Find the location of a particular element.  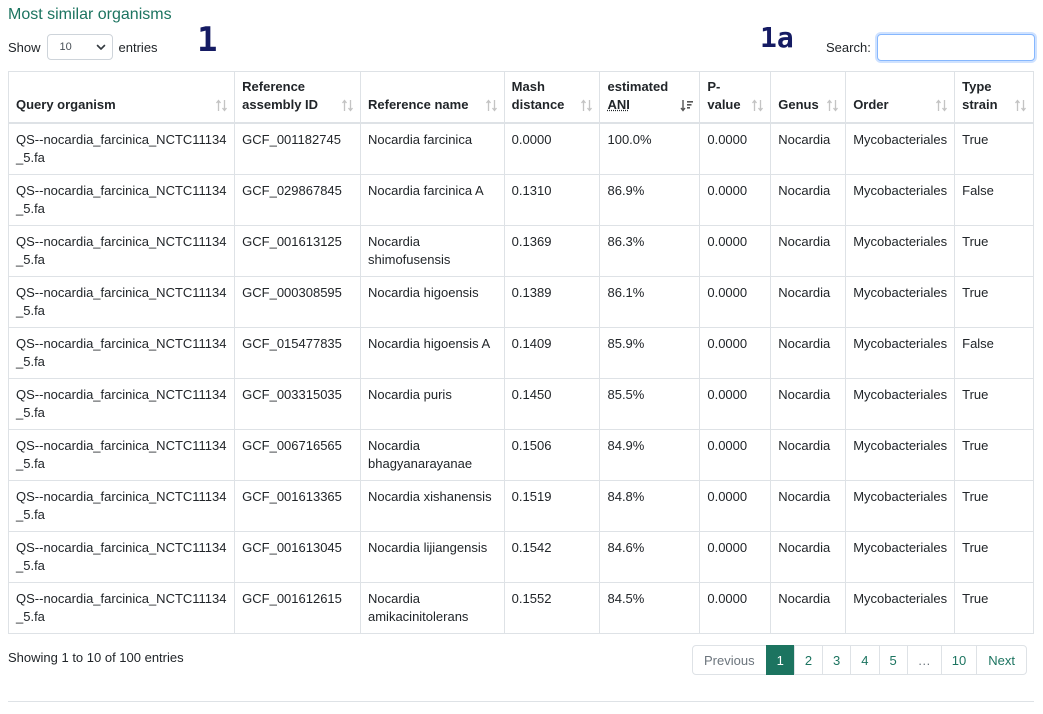

column-header-mash-distance: Mash distance is located at coordinates (552, 97).